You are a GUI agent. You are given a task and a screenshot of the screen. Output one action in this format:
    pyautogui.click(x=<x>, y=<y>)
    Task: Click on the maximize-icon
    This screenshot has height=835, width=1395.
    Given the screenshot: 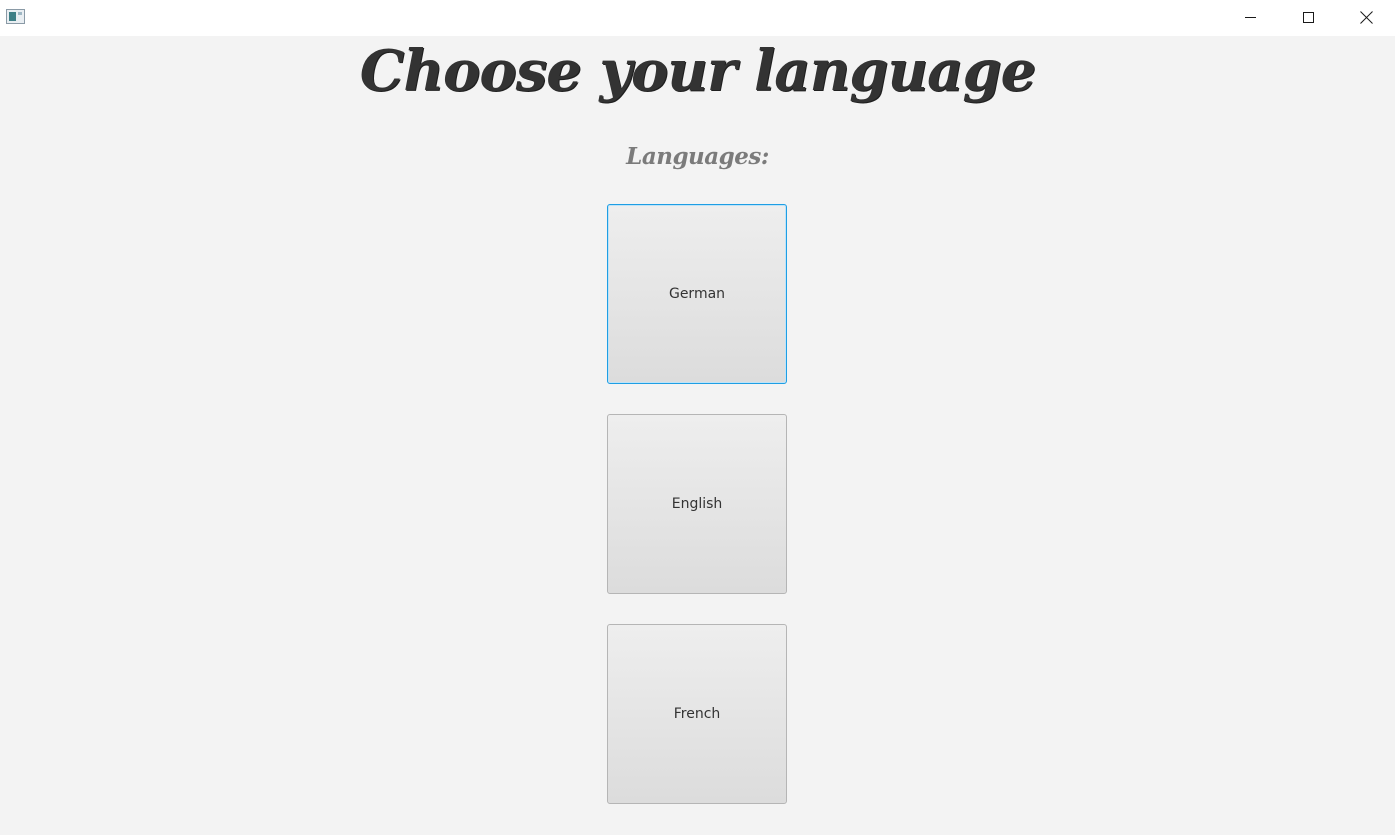 What is the action you would take?
    pyautogui.click(x=1308, y=17)
    